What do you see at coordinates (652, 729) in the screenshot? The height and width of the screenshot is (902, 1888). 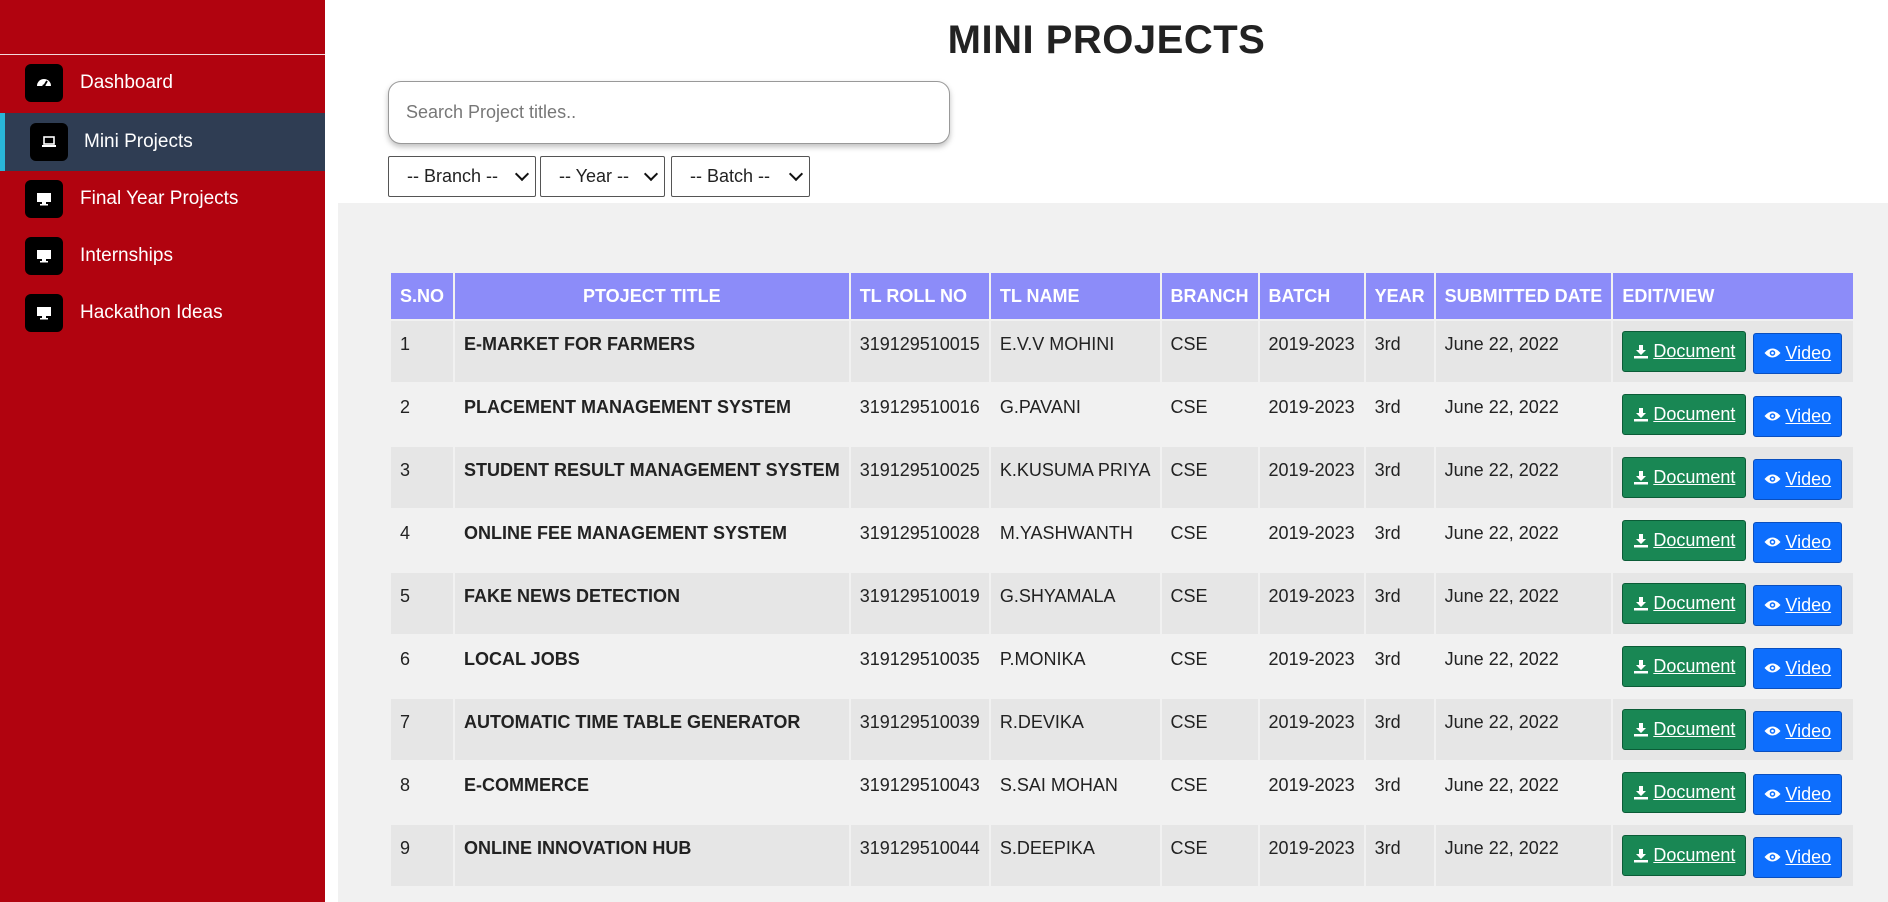 I see `cell-project-title: AUTOMATIC TIME TABLE GENERATOR` at bounding box center [652, 729].